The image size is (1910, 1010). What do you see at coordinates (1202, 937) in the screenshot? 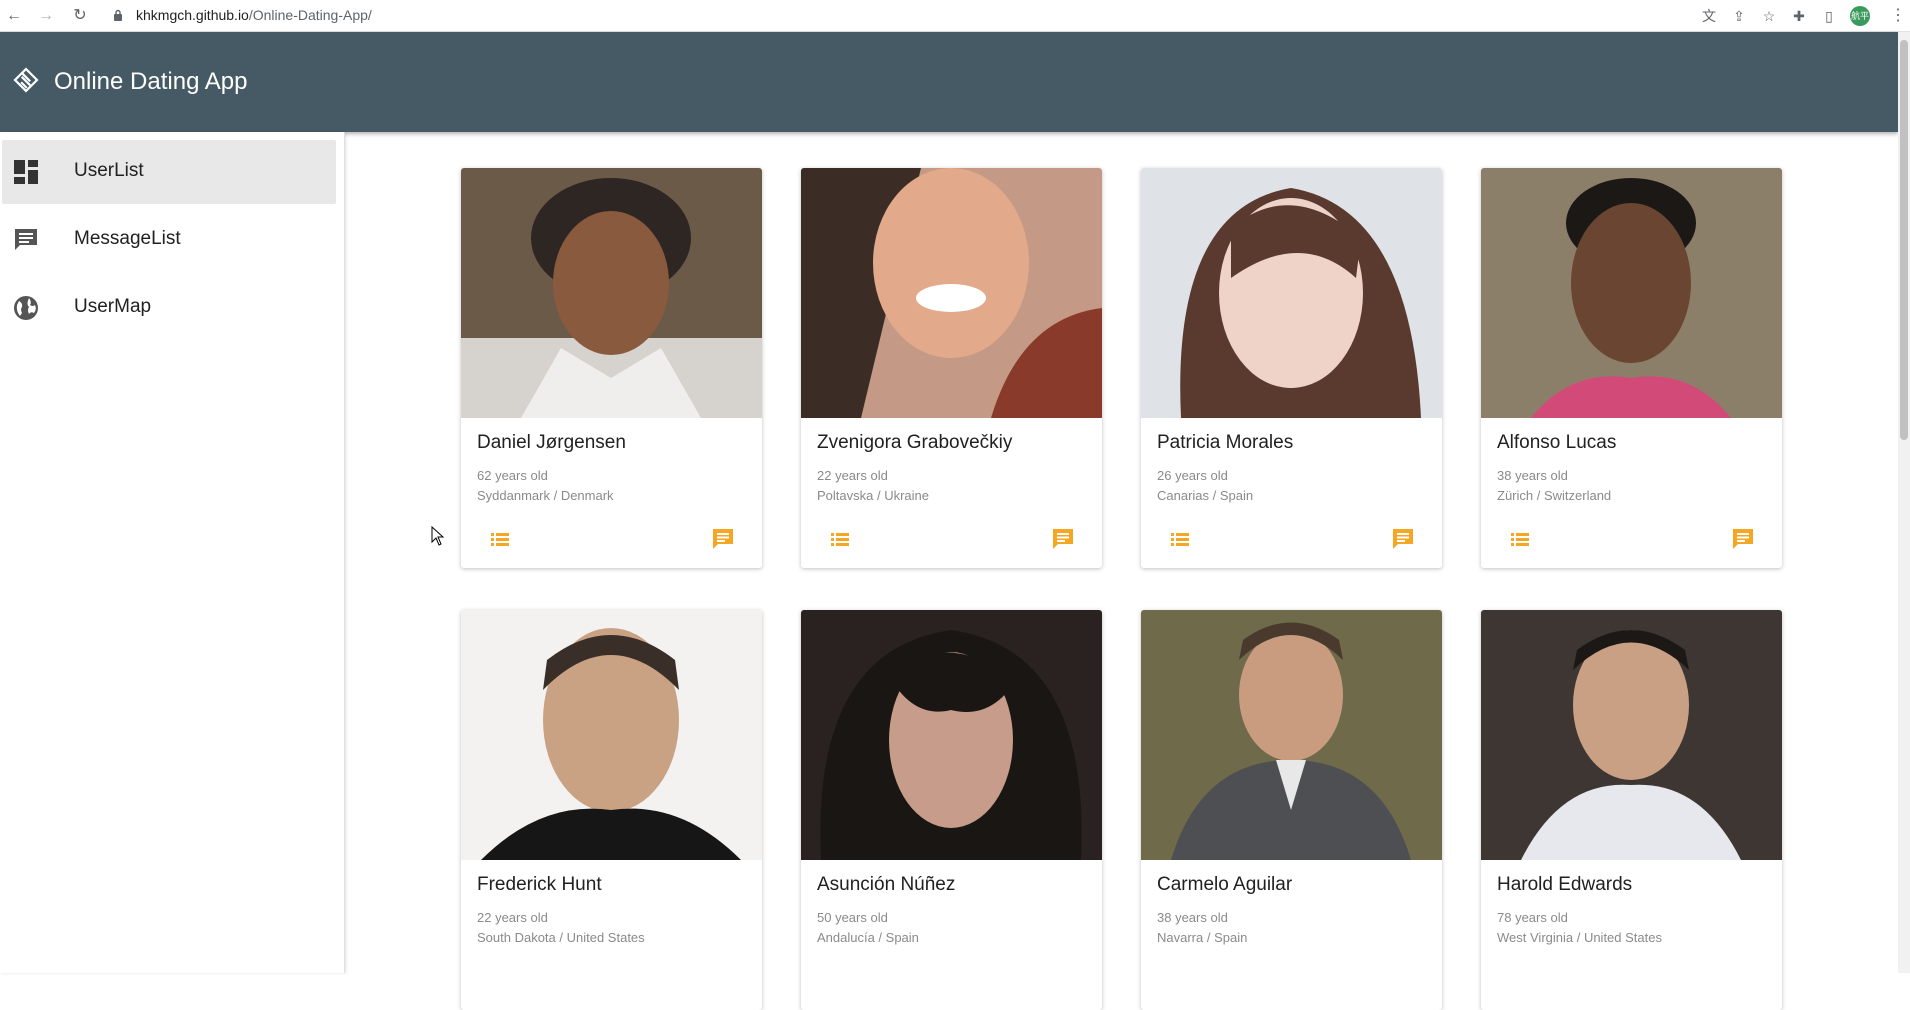
I see `user-location: Navarra / Spain` at bounding box center [1202, 937].